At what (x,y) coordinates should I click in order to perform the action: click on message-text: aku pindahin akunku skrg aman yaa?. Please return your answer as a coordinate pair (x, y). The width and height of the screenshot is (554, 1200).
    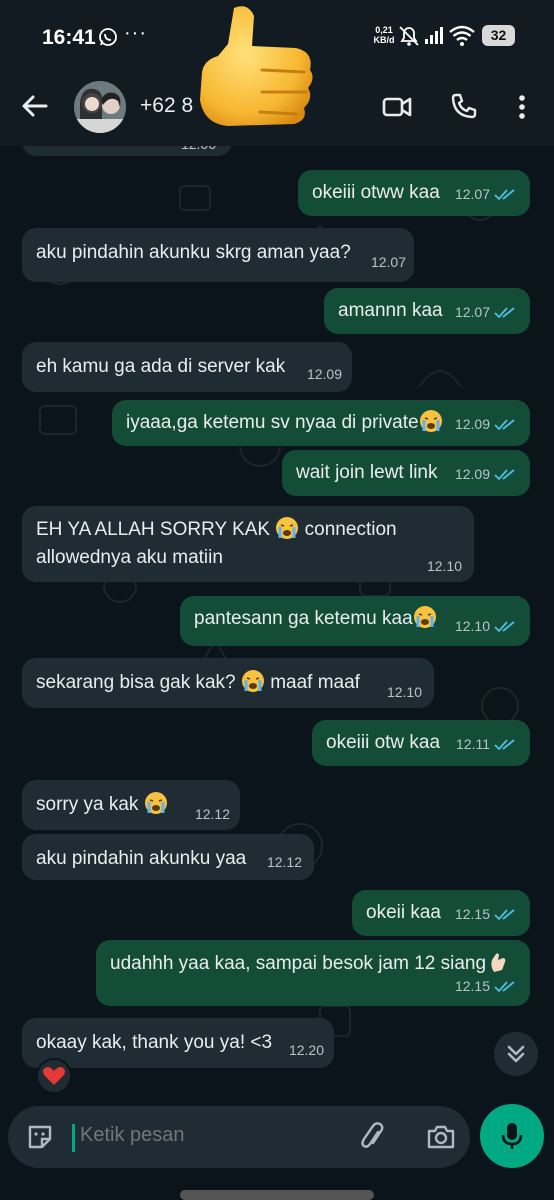
    Looking at the image, I should click on (193, 252).